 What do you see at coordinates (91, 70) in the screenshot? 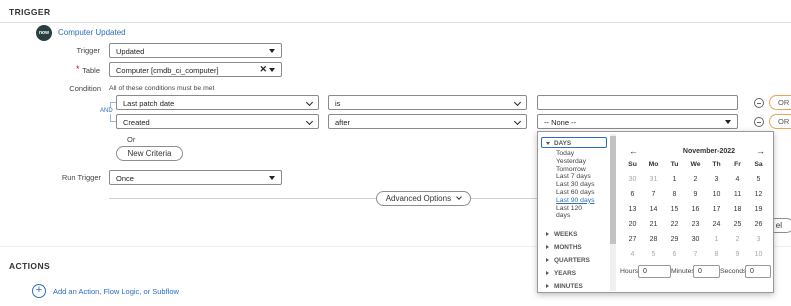
I see `table-label: Table` at bounding box center [91, 70].